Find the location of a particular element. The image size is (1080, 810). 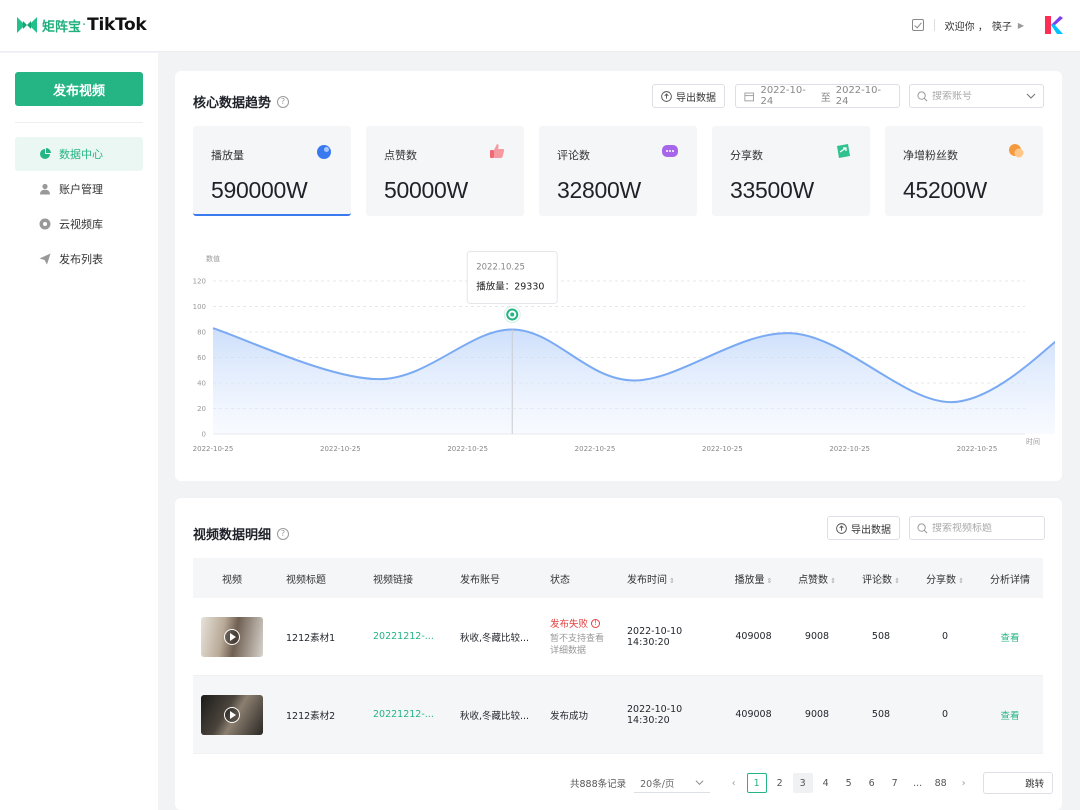

thumbs-up-icon is located at coordinates (497, 151).